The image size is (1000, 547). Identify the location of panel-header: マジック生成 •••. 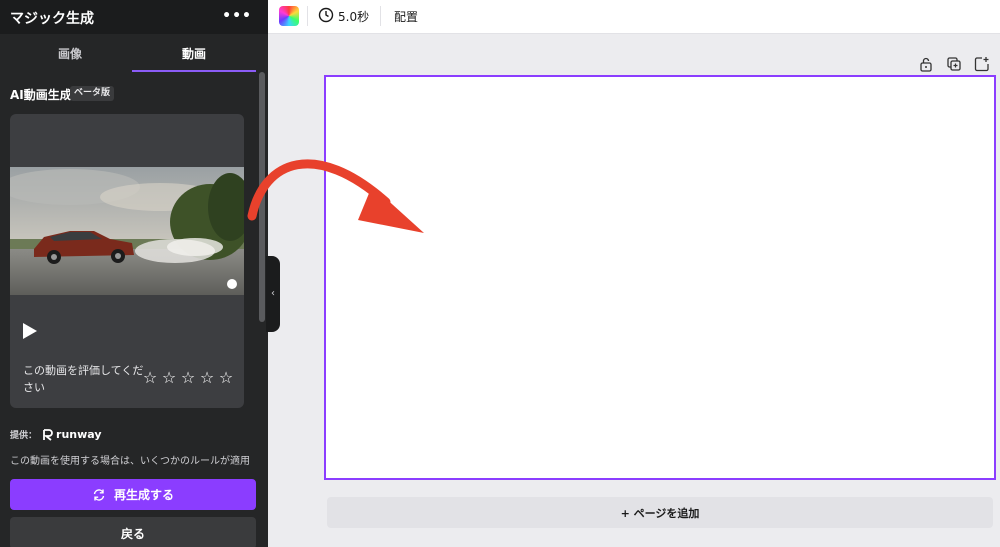
(134, 17).